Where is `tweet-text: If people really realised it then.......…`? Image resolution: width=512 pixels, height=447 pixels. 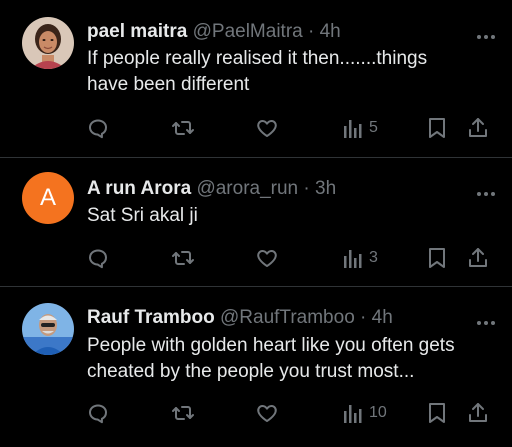 tweet-text: If people really realised it then.......… is located at coordinates (257, 71).